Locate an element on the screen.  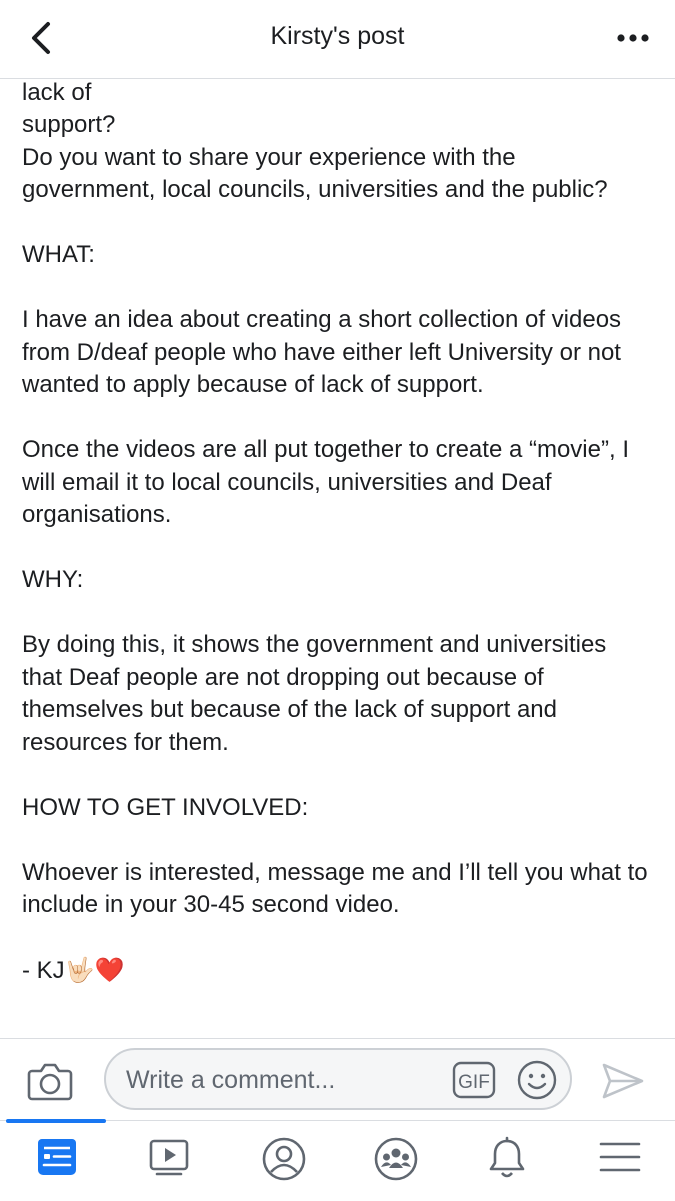
camera-button is located at coordinates (50, 1081).